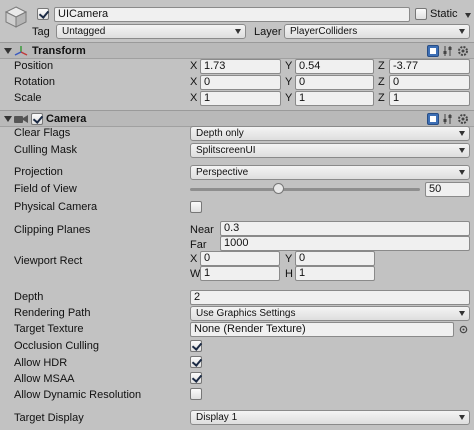  What do you see at coordinates (226, 150) in the screenshot?
I see `culling-mask-value: SplitscreenUI` at bounding box center [226, 150].